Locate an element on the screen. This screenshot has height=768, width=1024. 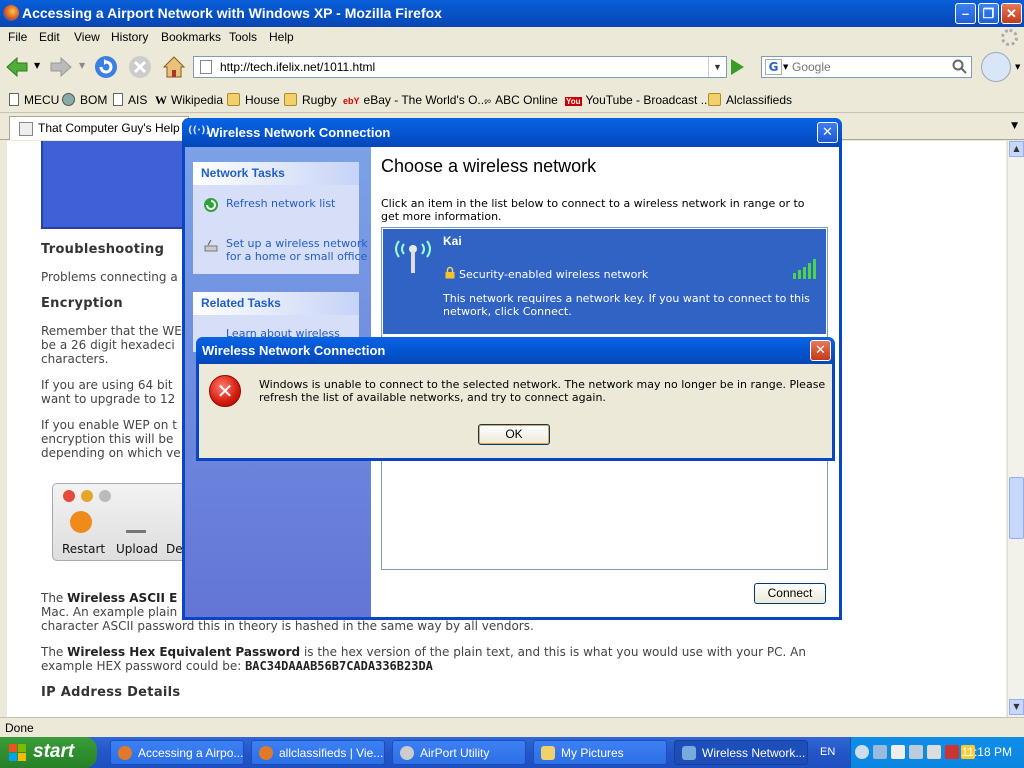
ebay-icon: ebY is located at coordinates (351, 101).